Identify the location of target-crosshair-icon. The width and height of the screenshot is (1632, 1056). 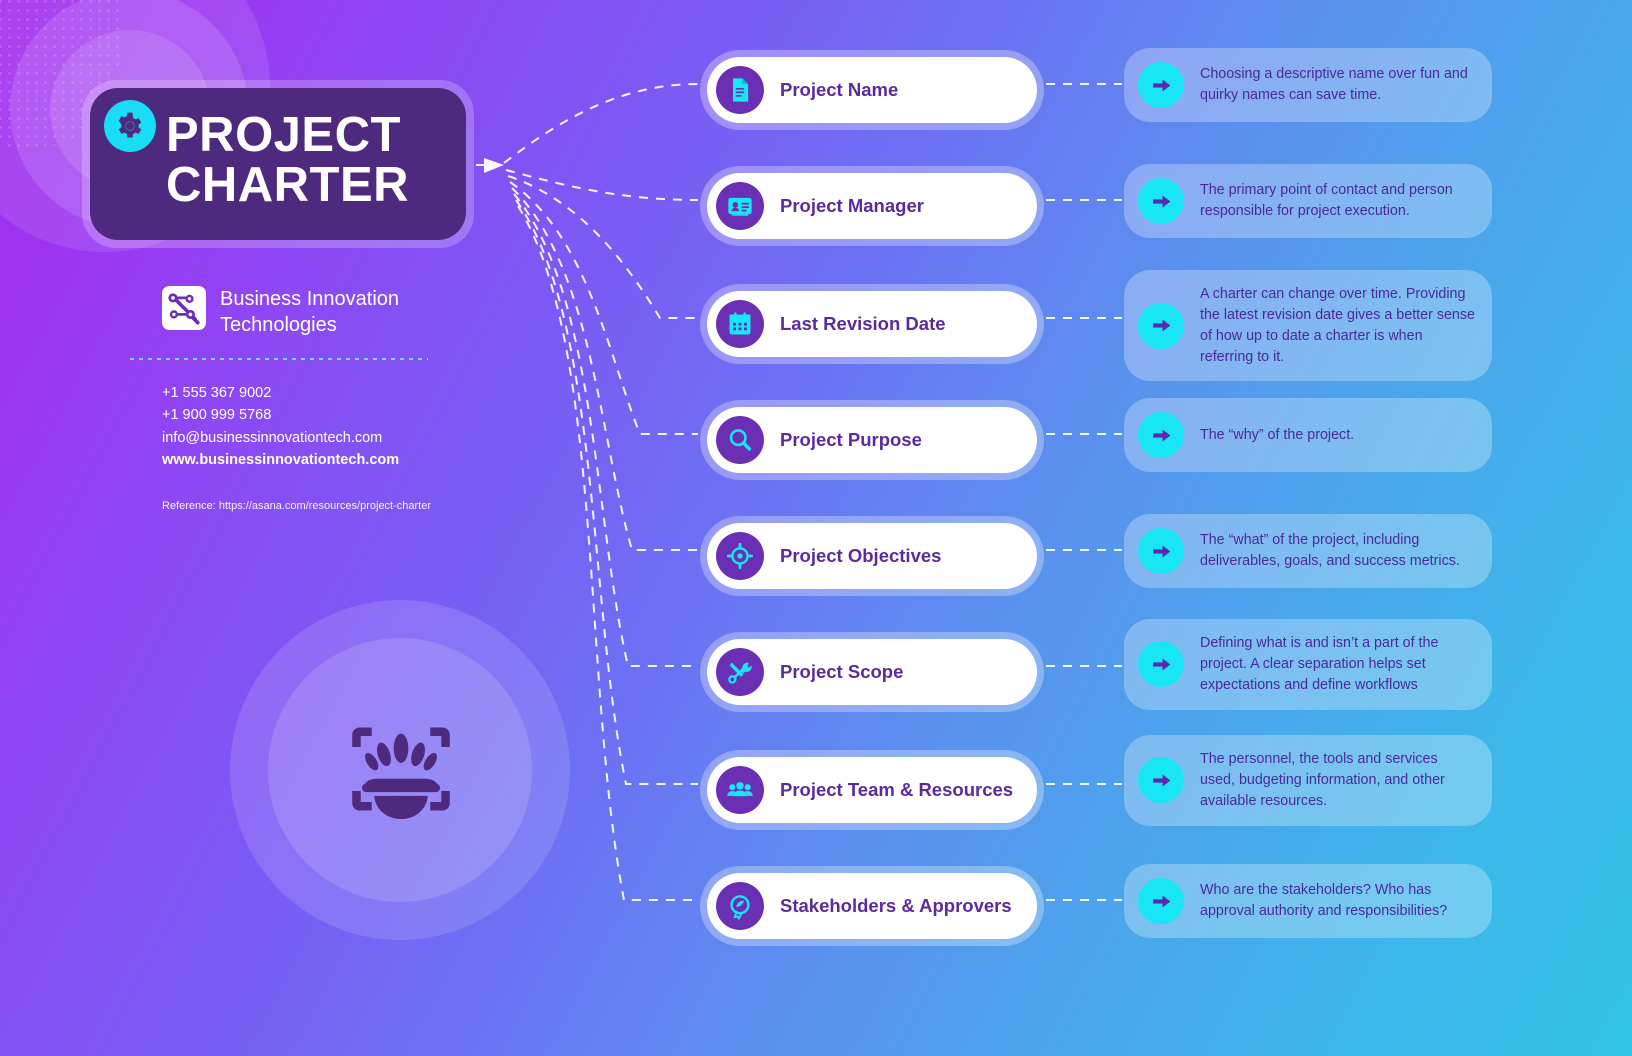
(740, 556).